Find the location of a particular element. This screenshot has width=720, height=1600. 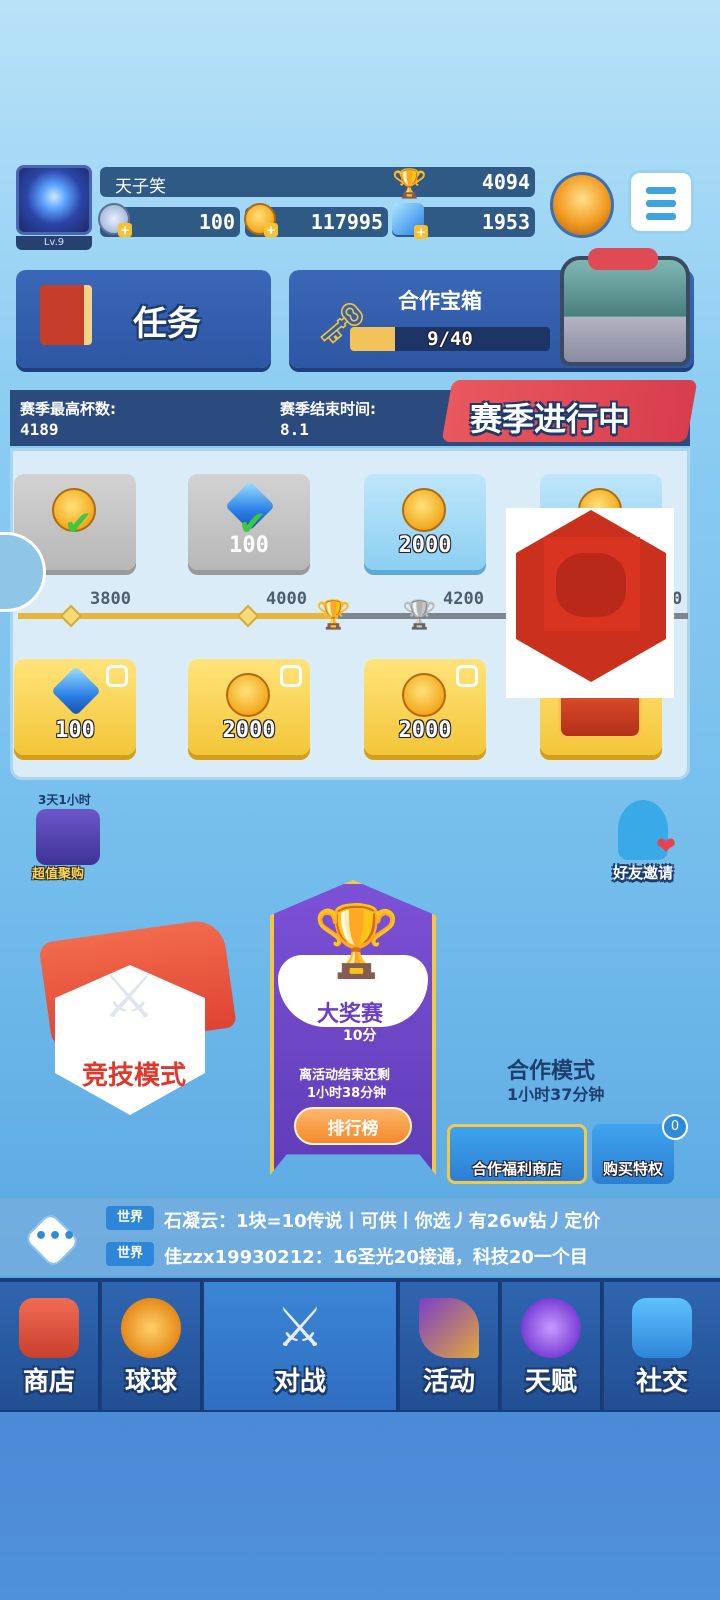

coop-chest-title: 合作宝箱 is located at coordinates (440, 301).